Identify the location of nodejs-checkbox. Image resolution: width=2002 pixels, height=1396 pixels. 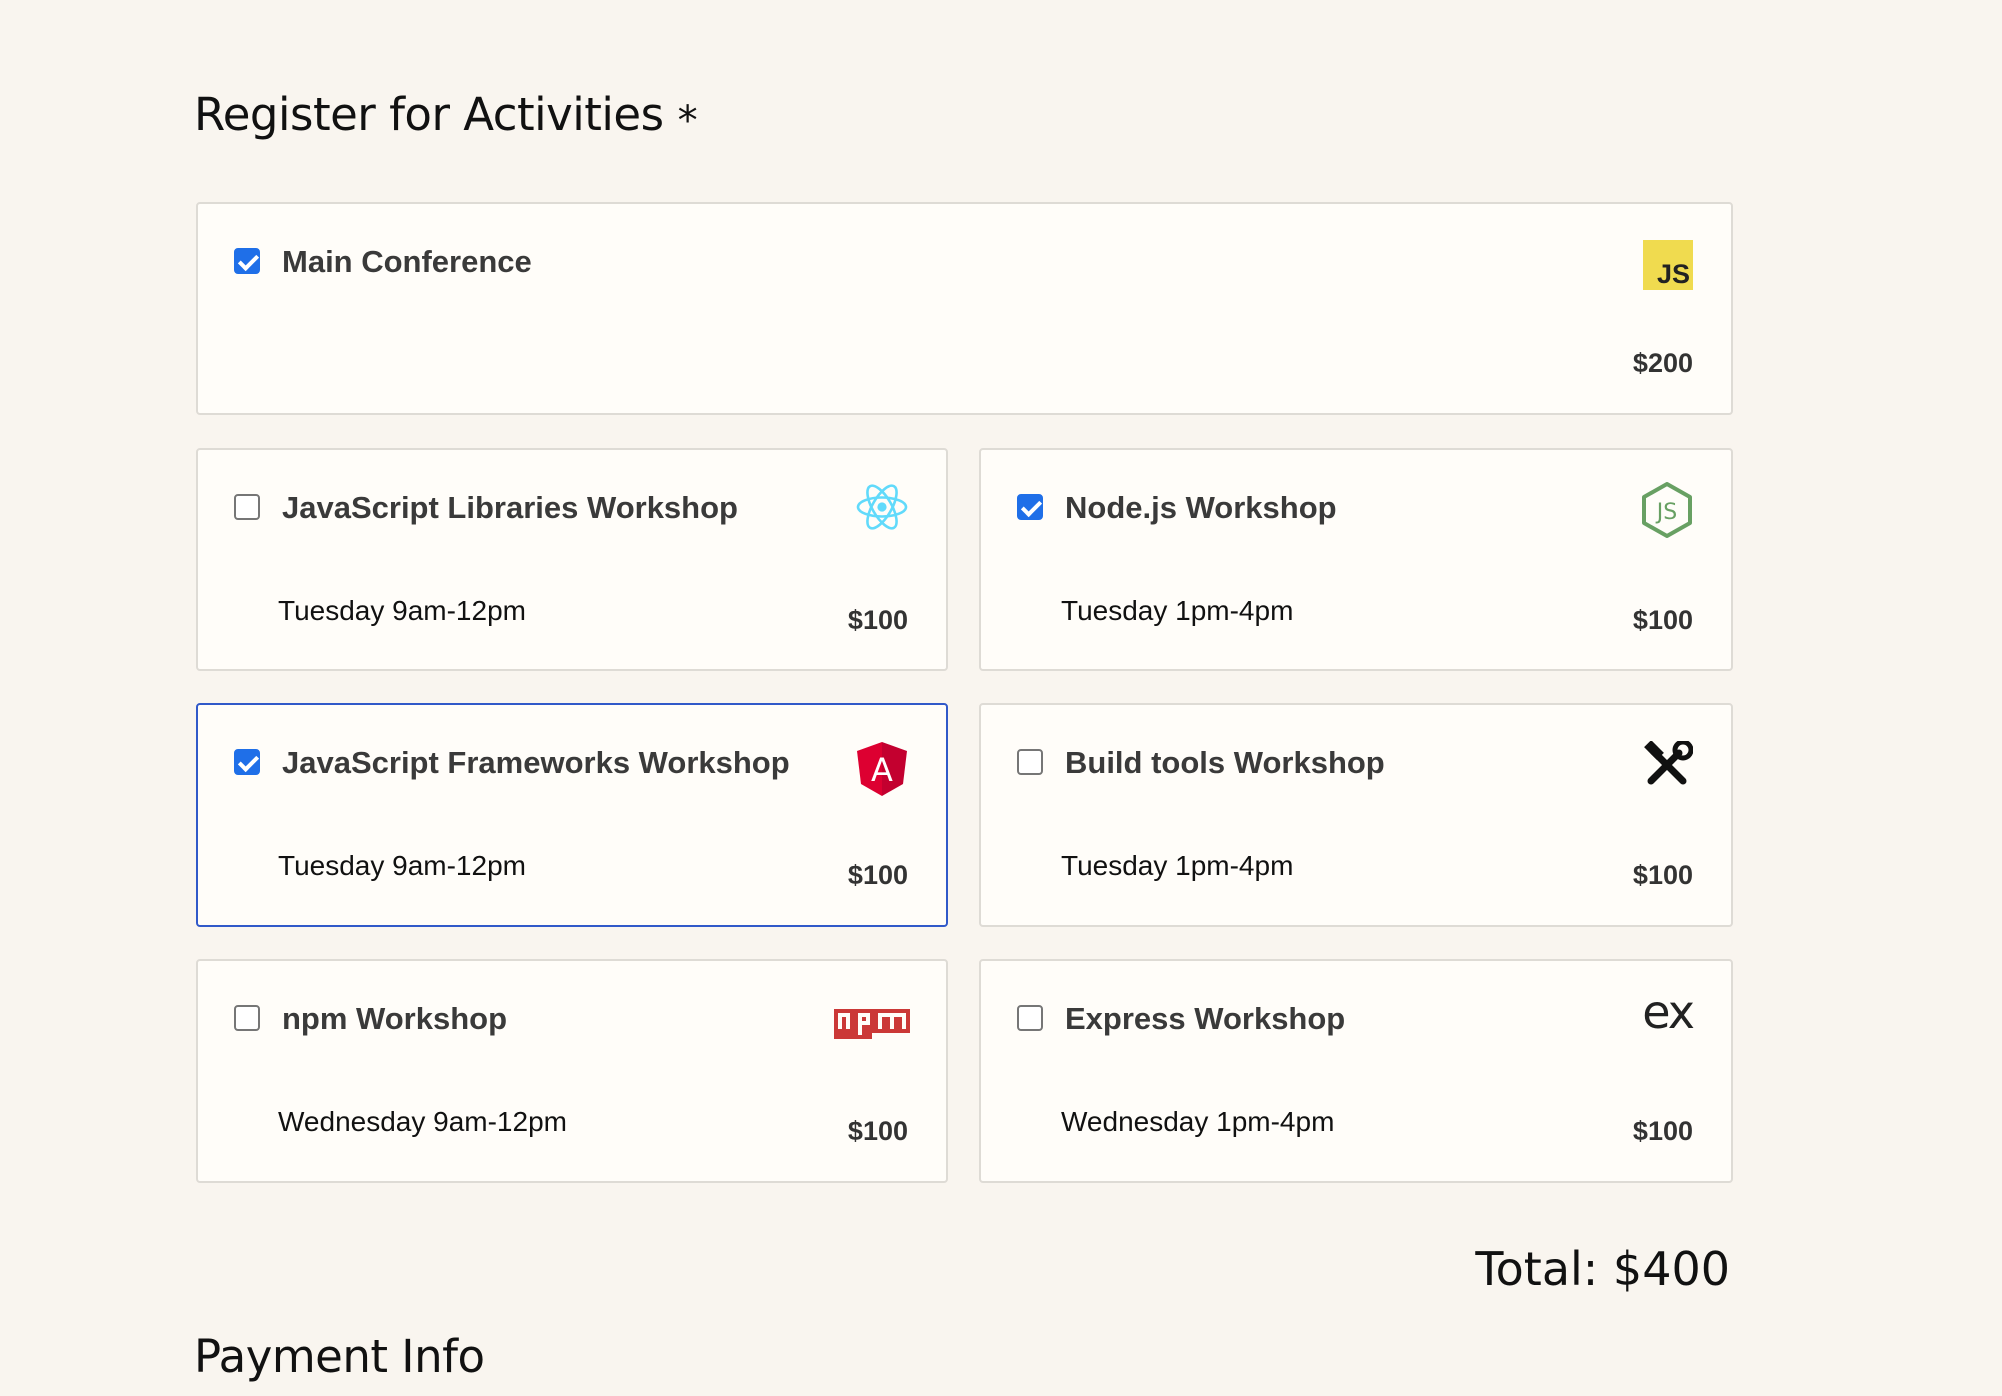
(1030, 507).